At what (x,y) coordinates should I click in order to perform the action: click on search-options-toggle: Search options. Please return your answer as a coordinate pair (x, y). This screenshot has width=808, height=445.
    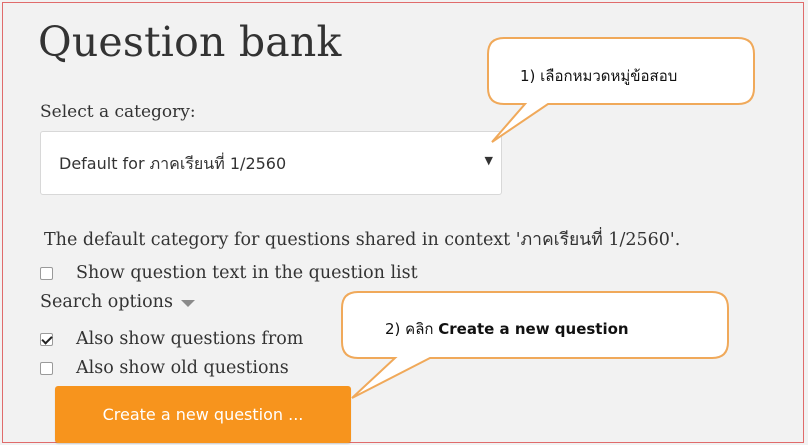
    Looking at the image, I should click on (117, 302).